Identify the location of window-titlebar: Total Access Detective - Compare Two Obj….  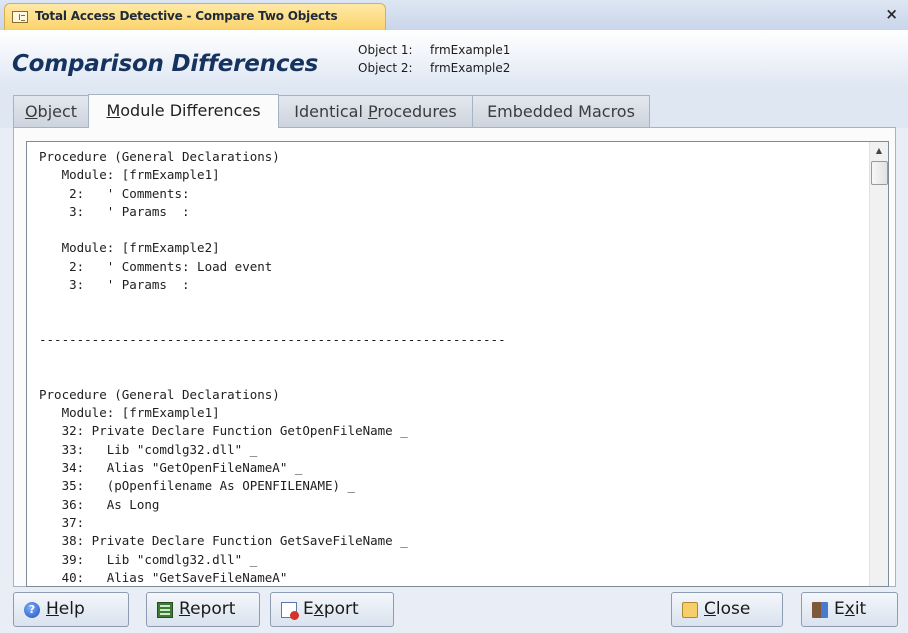
(454, 15).